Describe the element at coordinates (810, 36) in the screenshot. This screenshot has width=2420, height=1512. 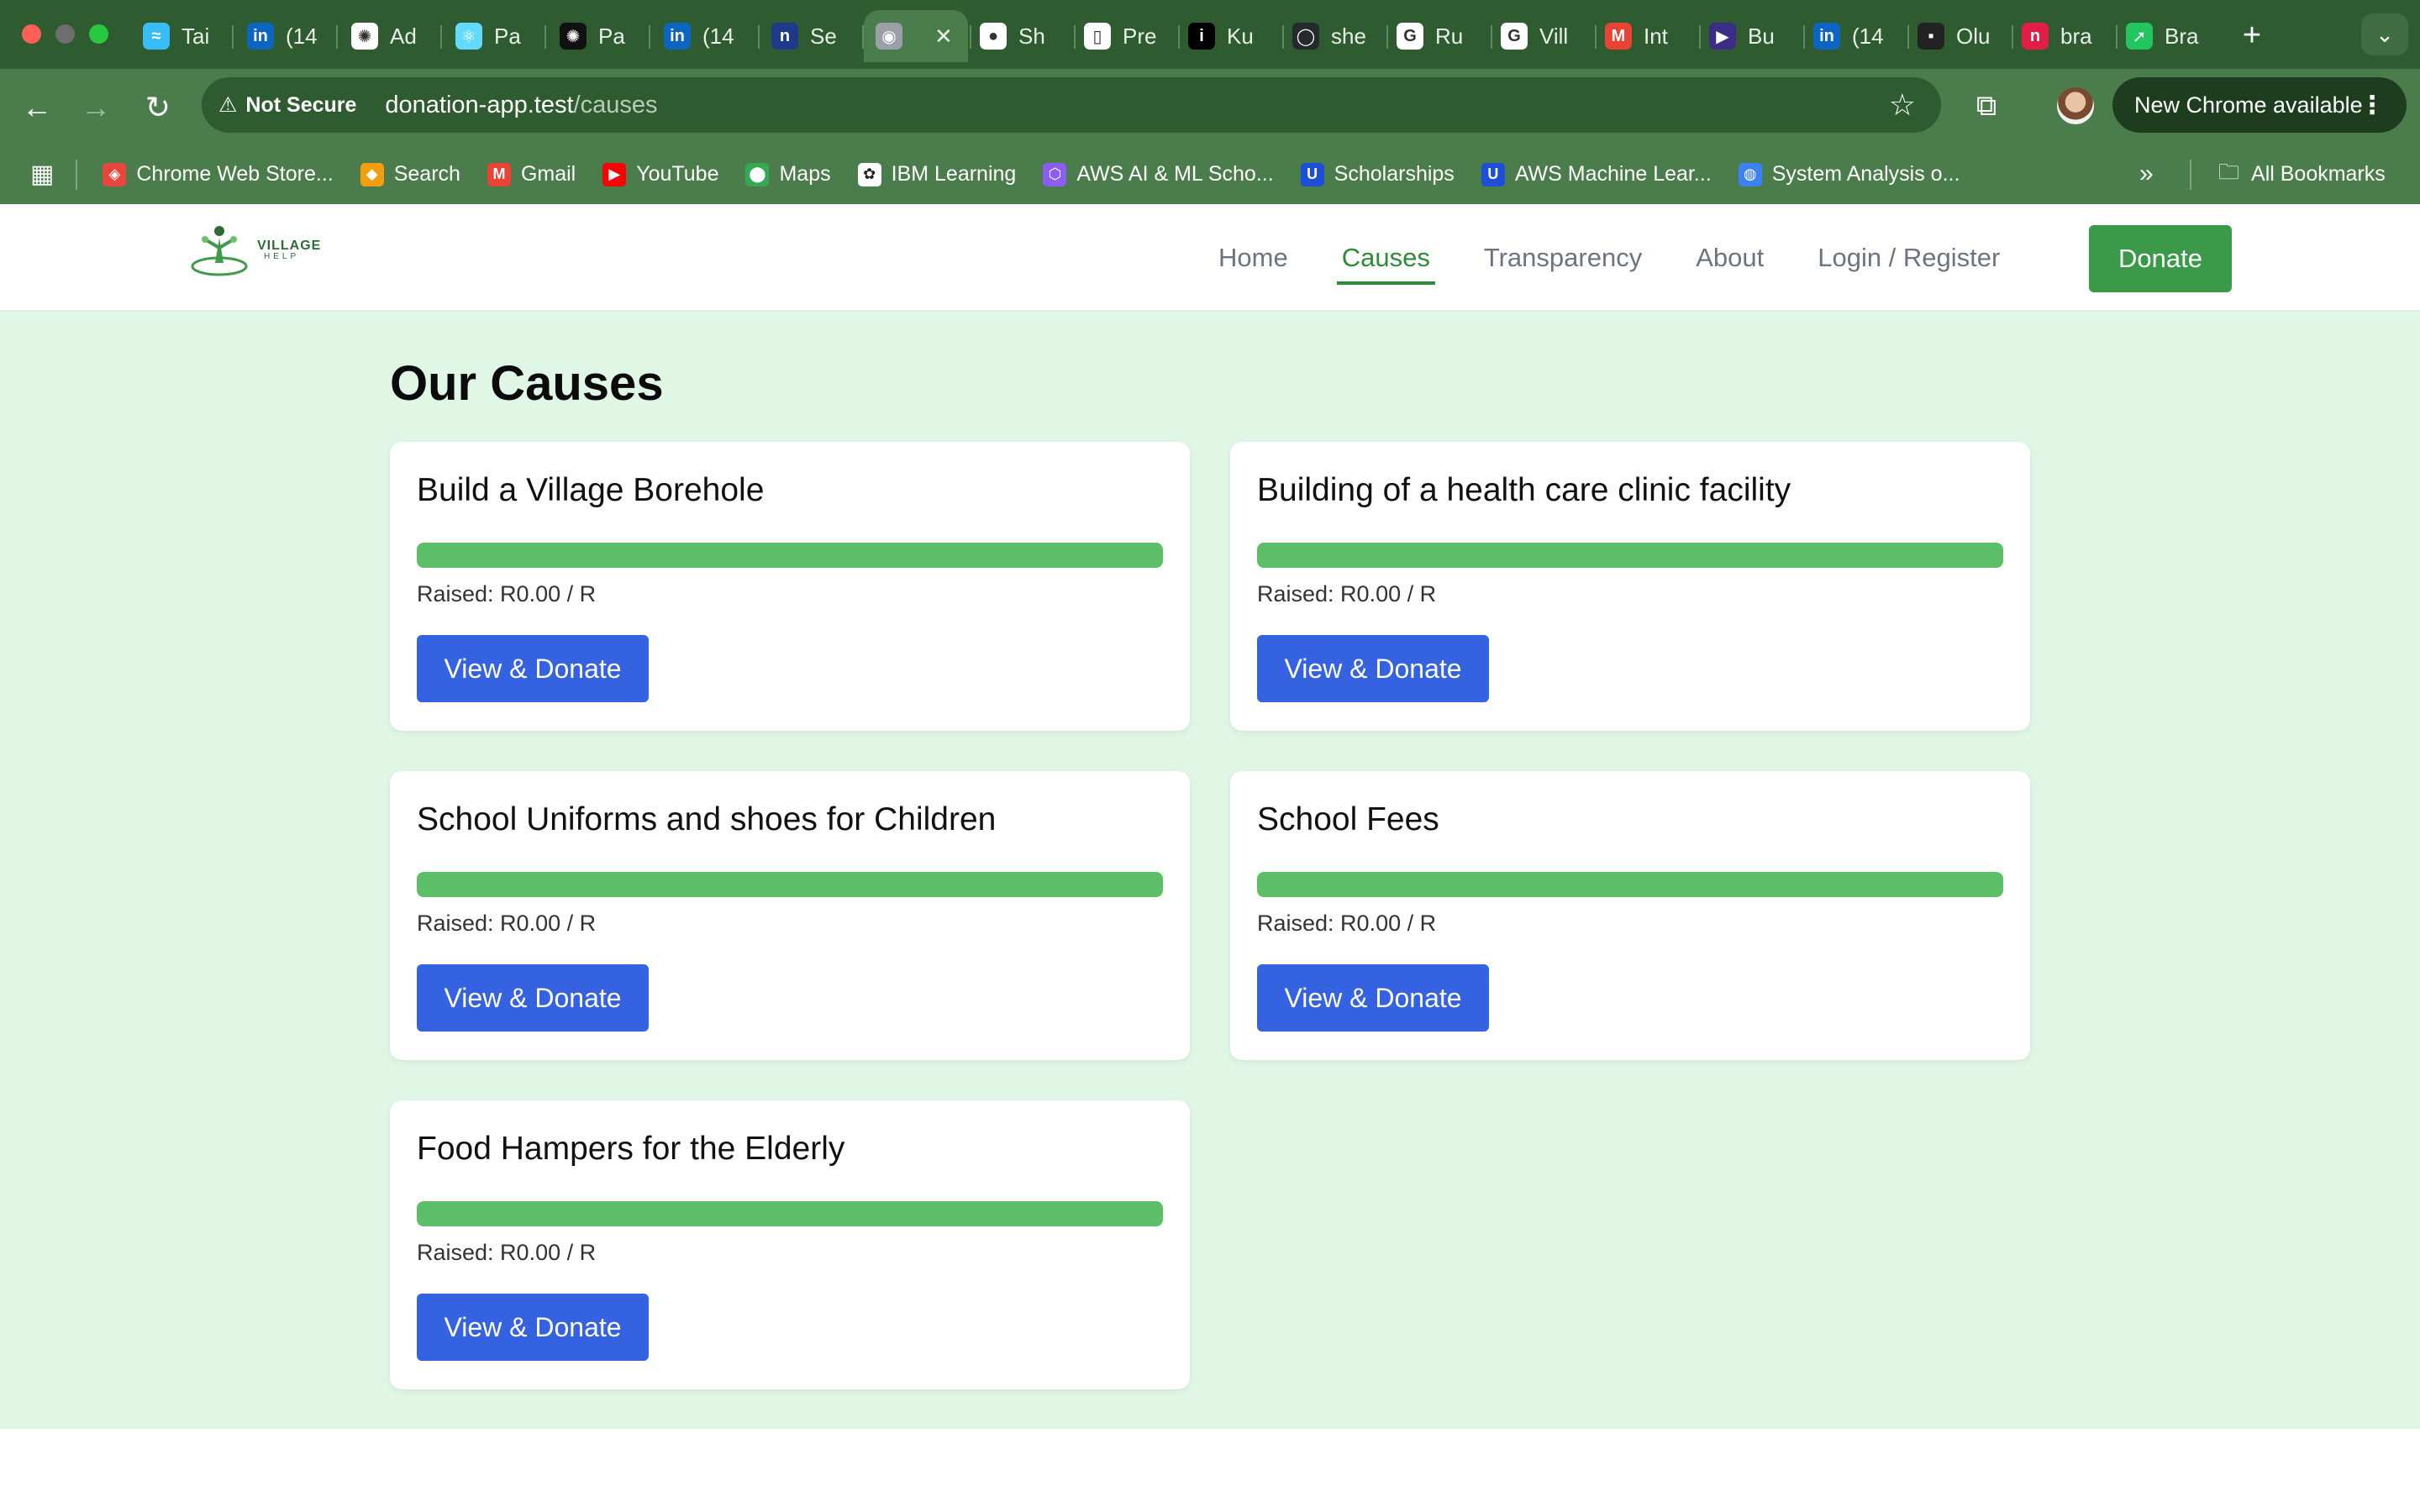
I see `browser-tab: n Se` at that location.